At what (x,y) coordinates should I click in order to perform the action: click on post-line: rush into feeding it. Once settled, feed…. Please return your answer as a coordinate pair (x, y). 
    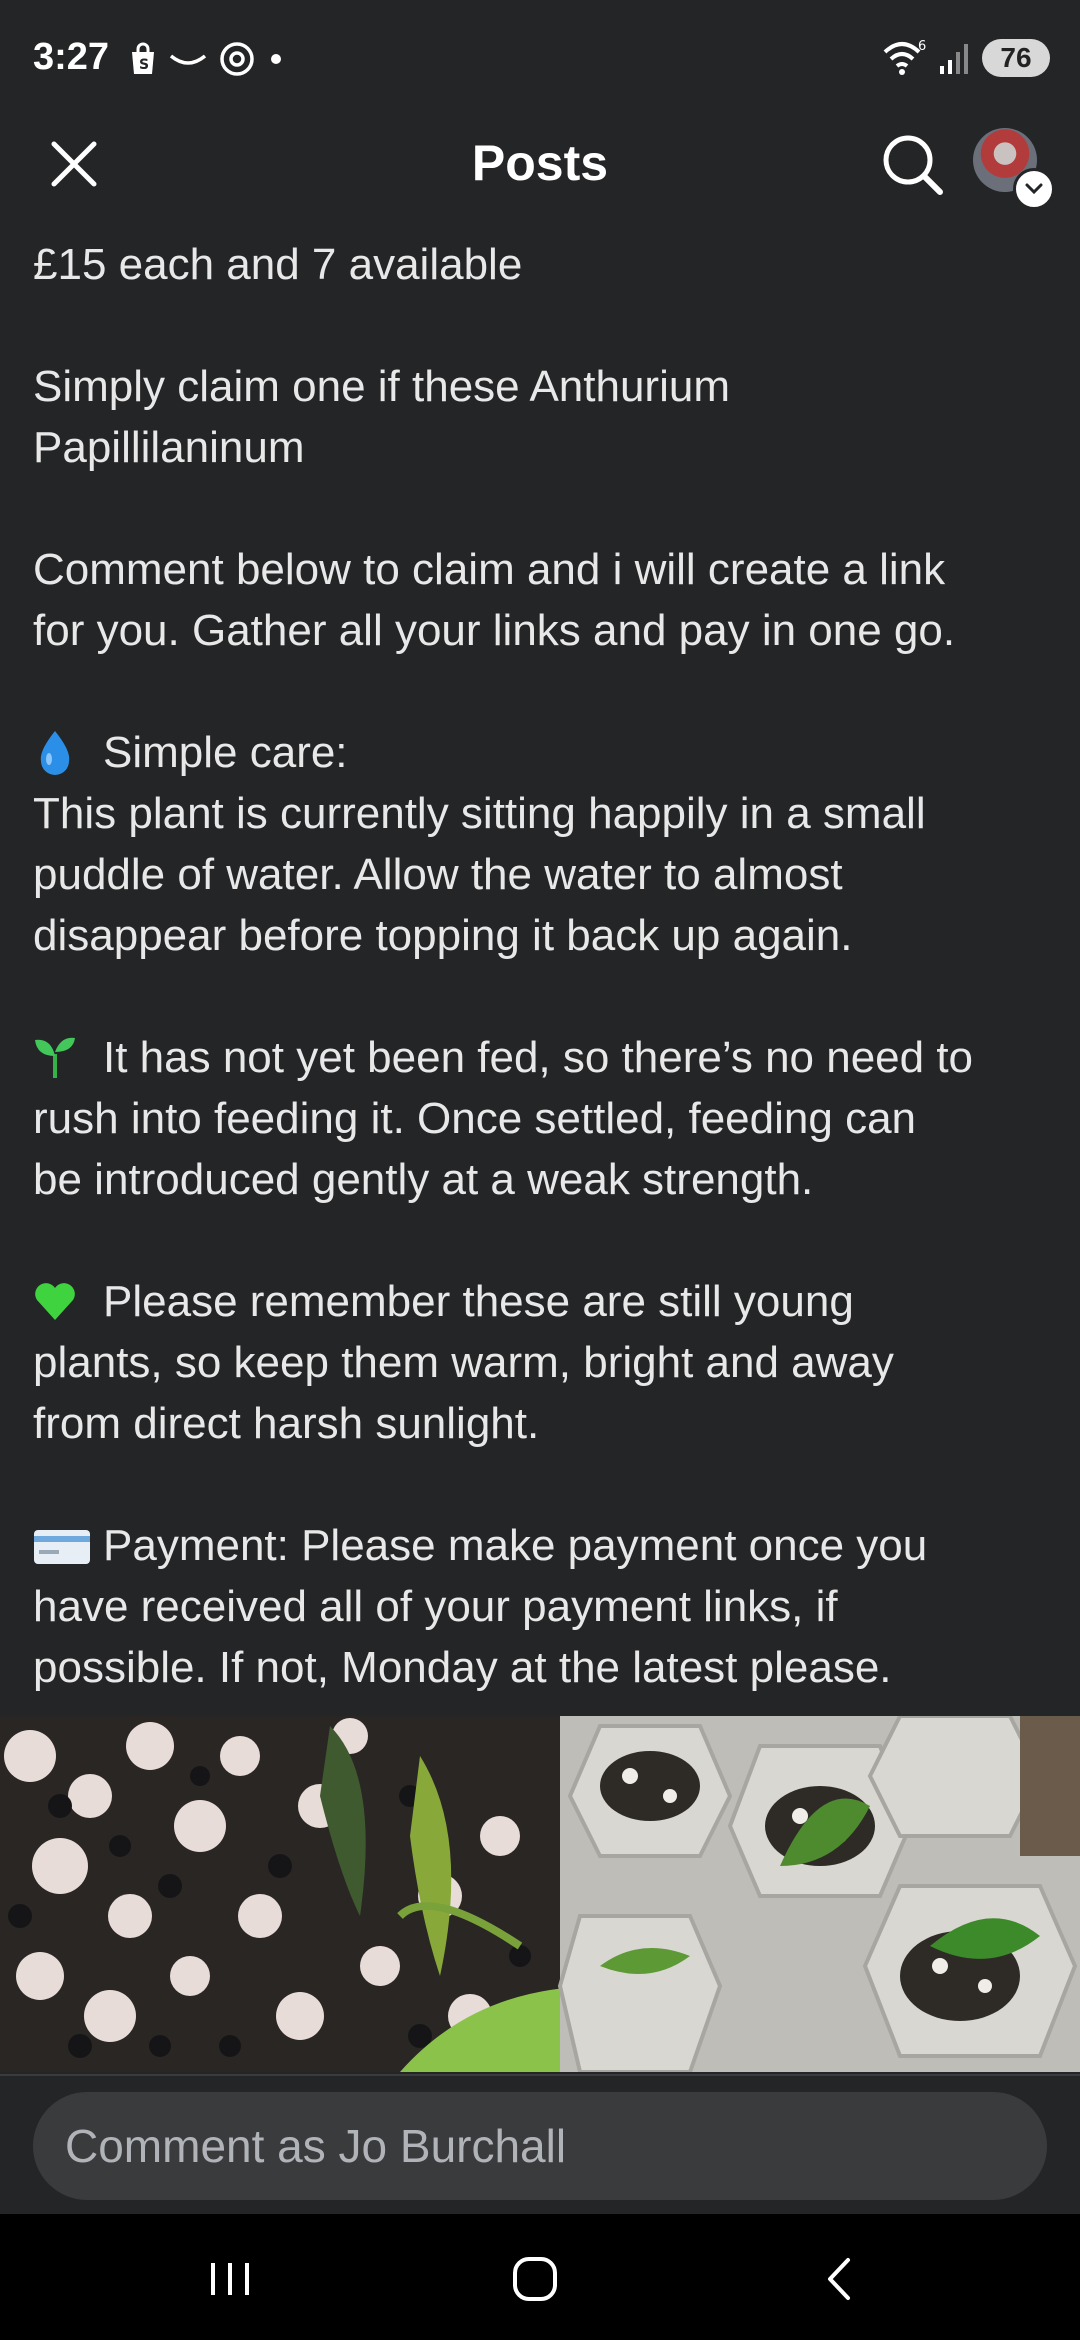
    Looking at the image, I should click on (475, 1118).